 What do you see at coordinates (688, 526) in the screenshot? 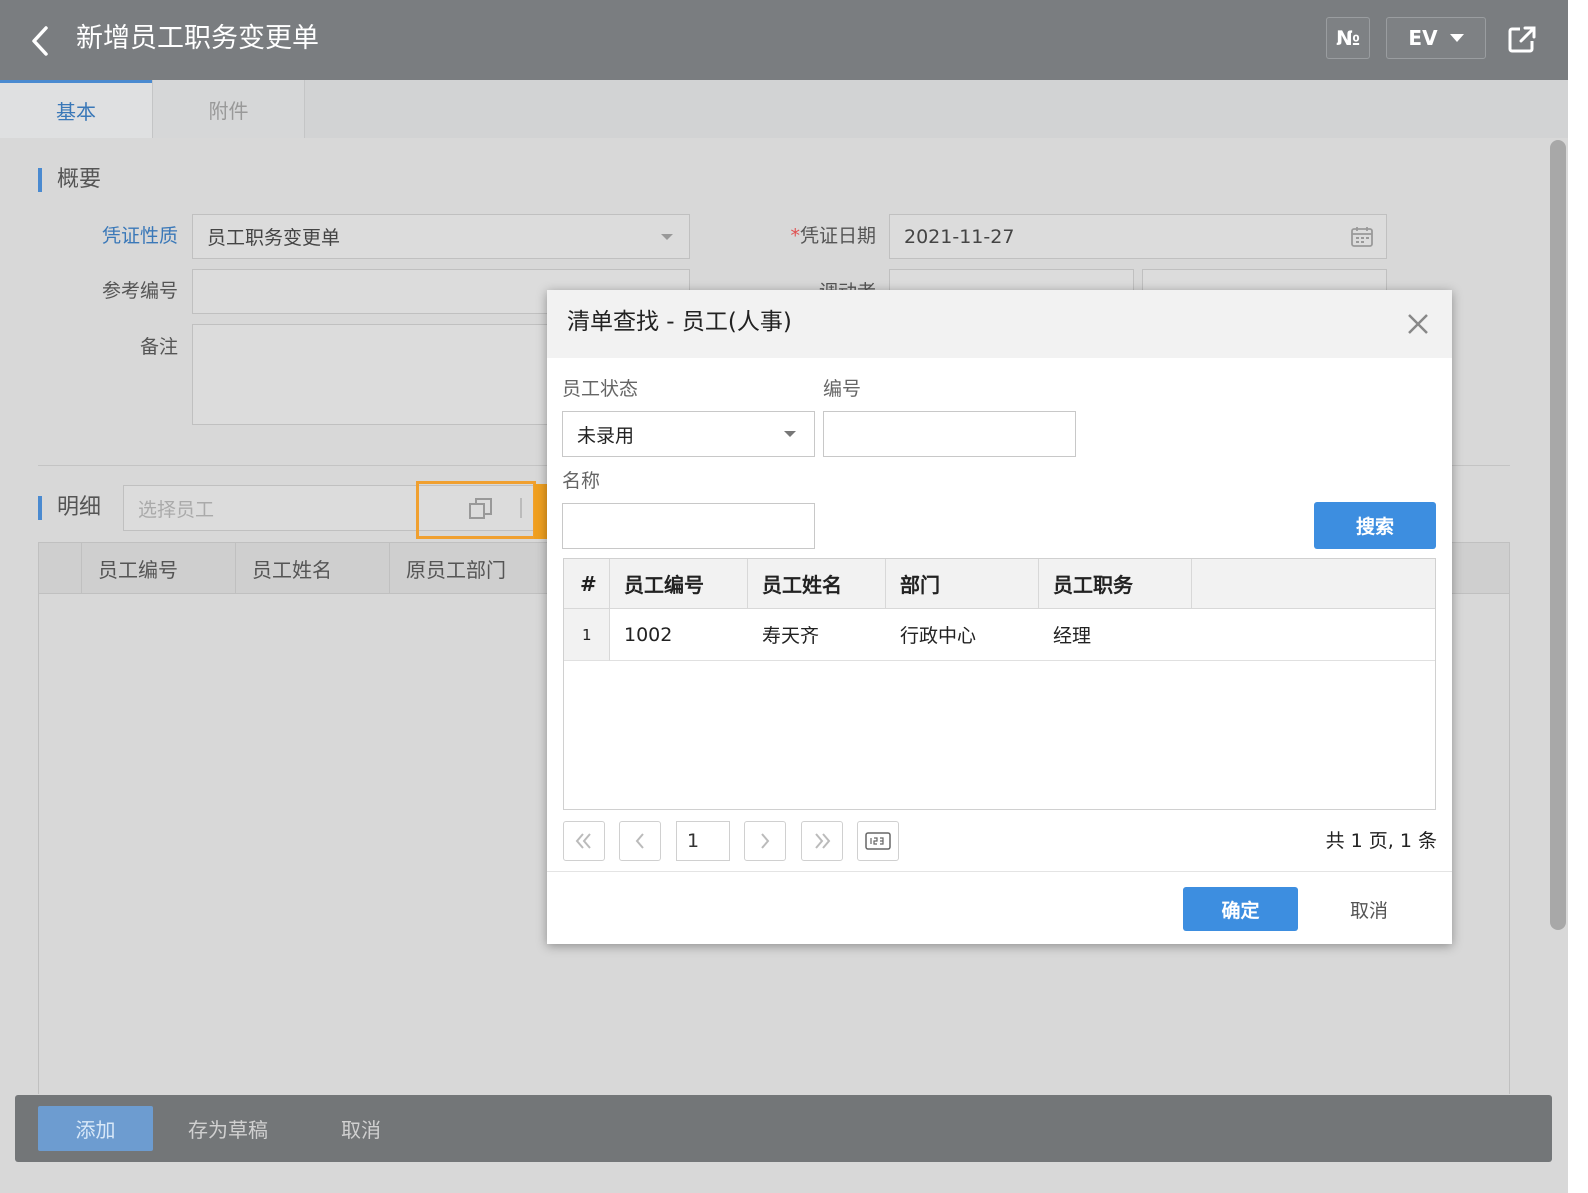
I see `name-input` at bounding box center [688, 526].